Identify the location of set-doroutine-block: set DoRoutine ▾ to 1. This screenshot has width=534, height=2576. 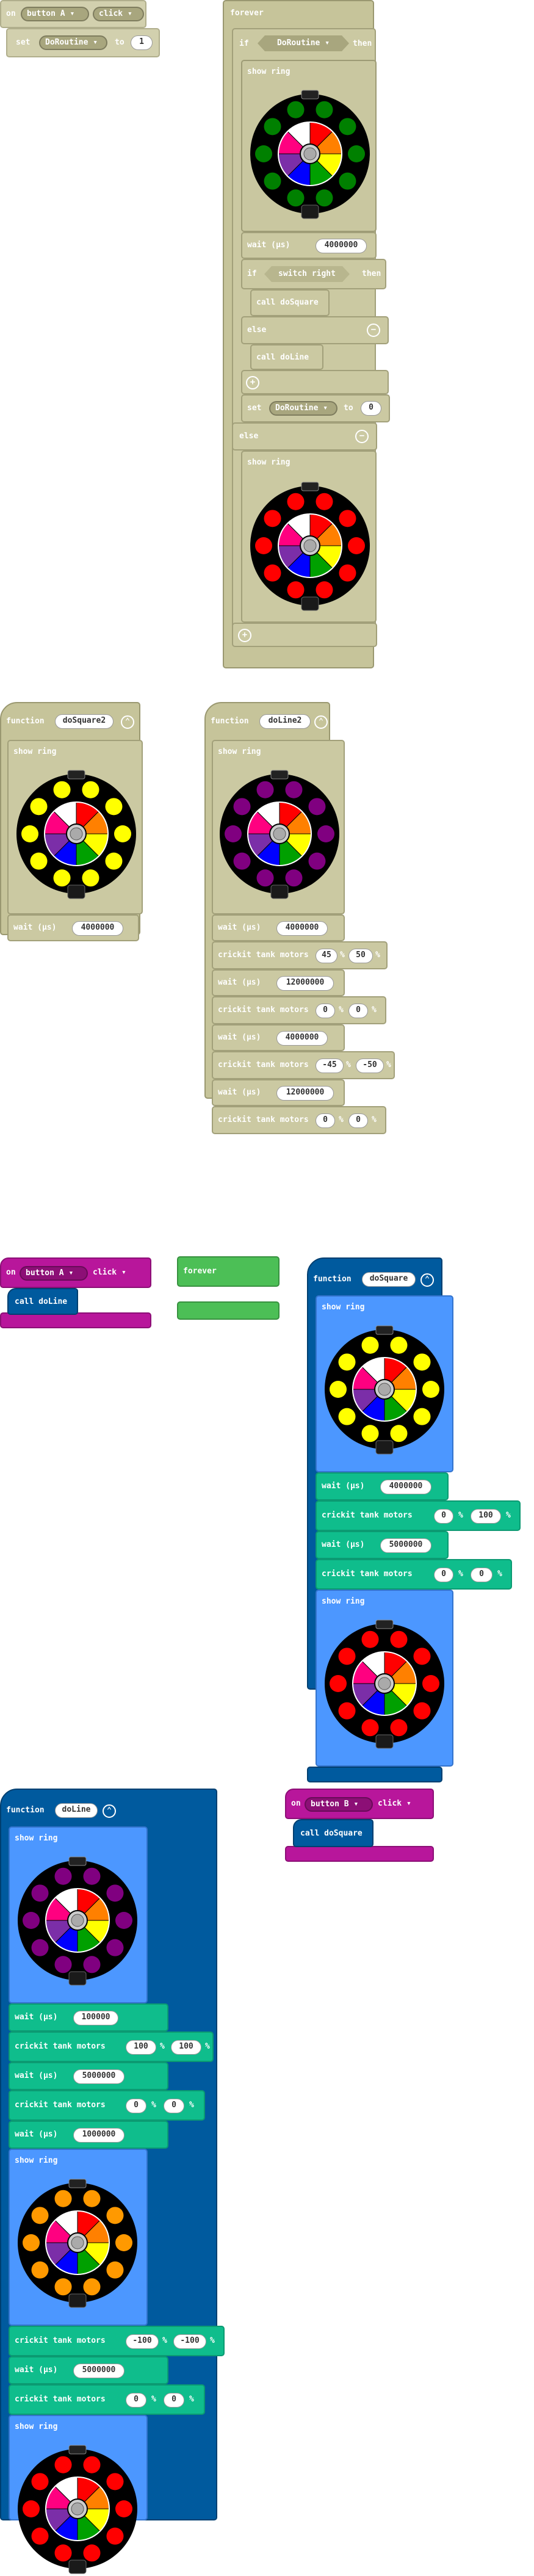
(83, 42).